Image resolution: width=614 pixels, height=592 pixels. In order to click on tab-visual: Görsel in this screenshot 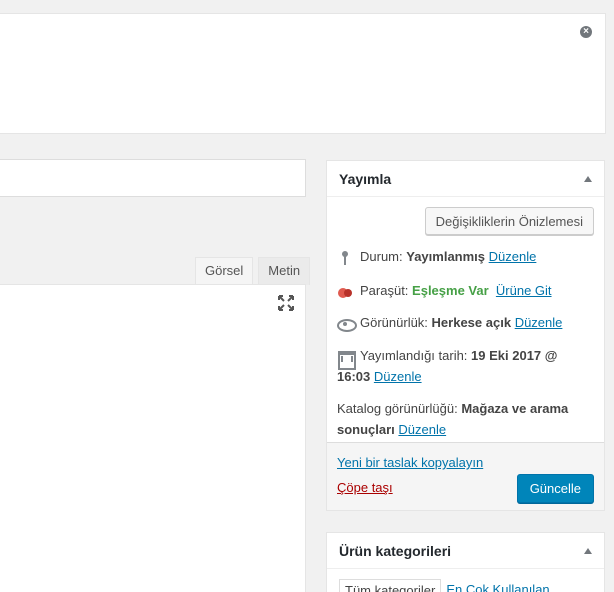, I will do `click(224, 271)`.